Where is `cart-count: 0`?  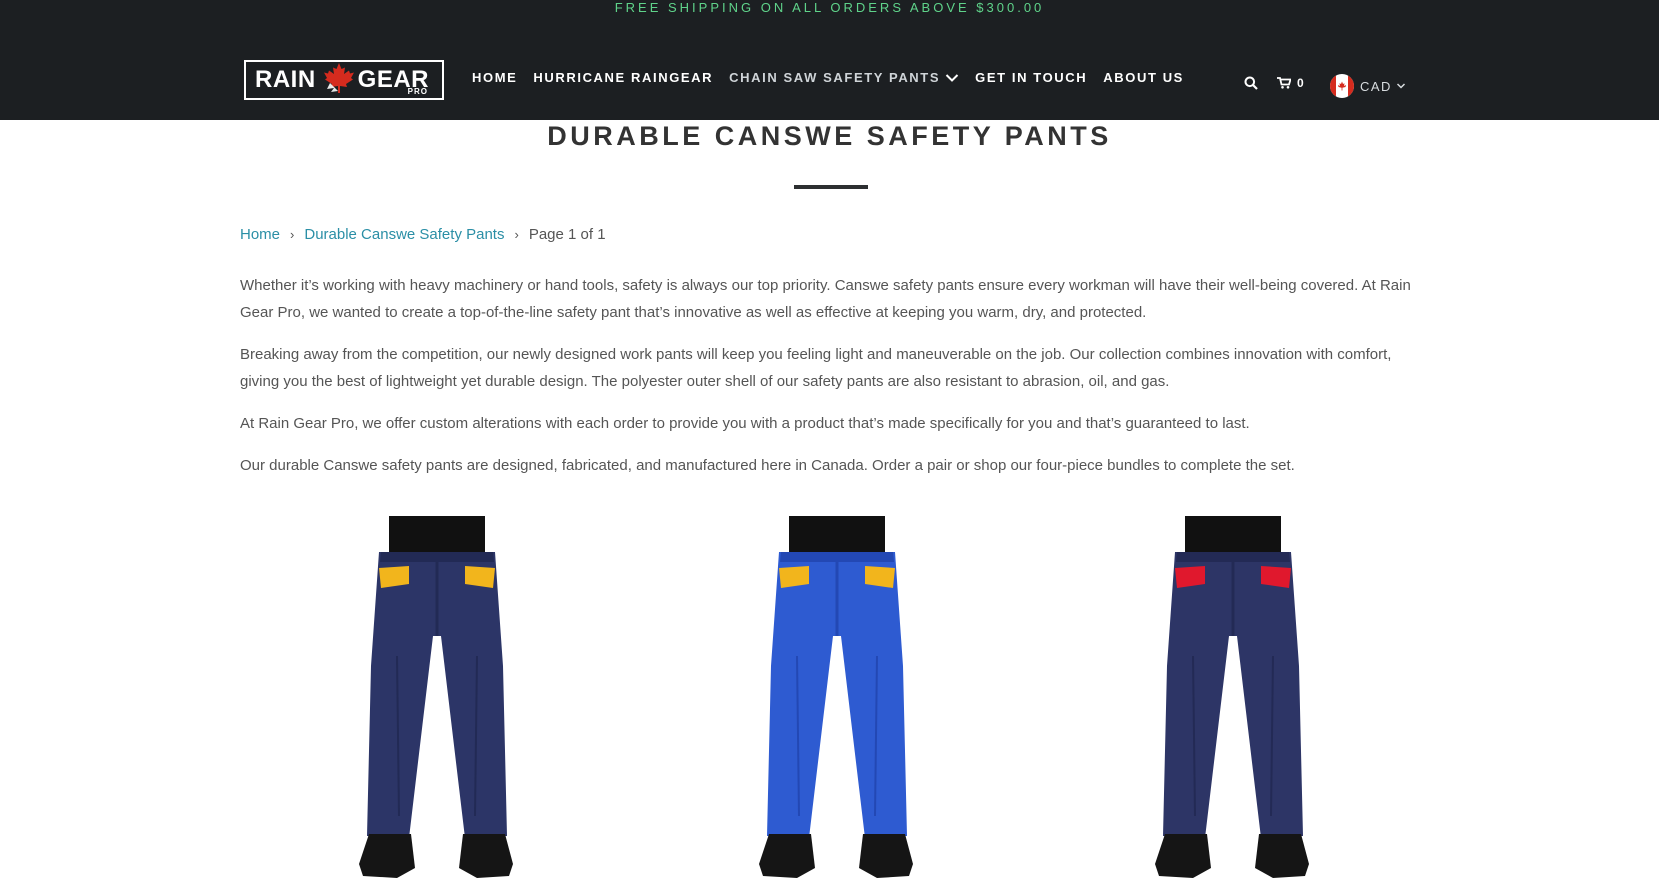 cart-count: 0 is located at coordinates (1300, 83).